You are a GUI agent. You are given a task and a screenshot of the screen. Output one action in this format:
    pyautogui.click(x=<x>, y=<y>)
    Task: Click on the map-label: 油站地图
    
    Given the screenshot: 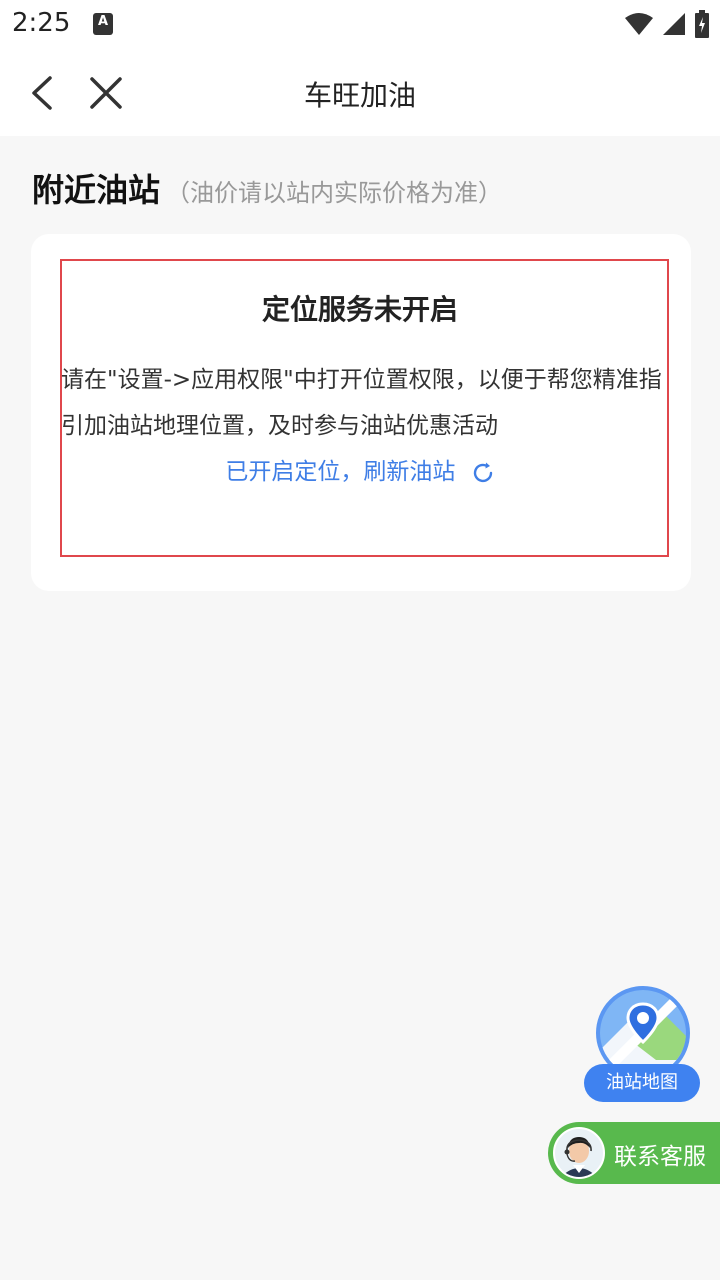 What is the action you would take?
    pyautogui.click(x=642, y=1083)
    